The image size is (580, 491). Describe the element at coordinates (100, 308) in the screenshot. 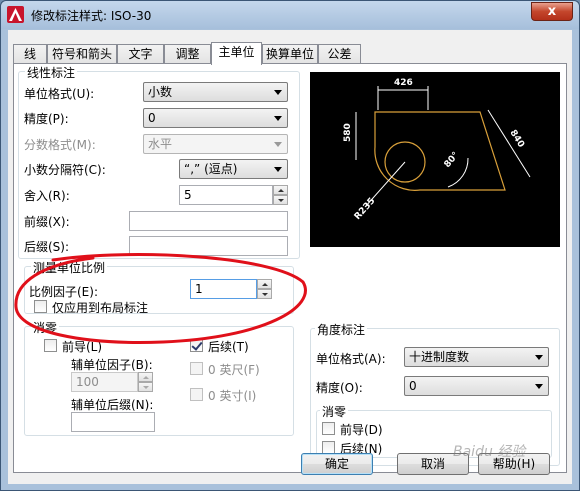

I see `layout-only-label: 仅应用到布局标注` at that location.